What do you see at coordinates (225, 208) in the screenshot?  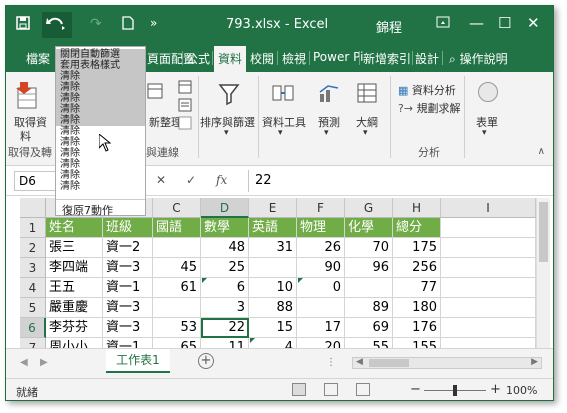 I see `column-header-selected: D` at bounding box center [225, 208].